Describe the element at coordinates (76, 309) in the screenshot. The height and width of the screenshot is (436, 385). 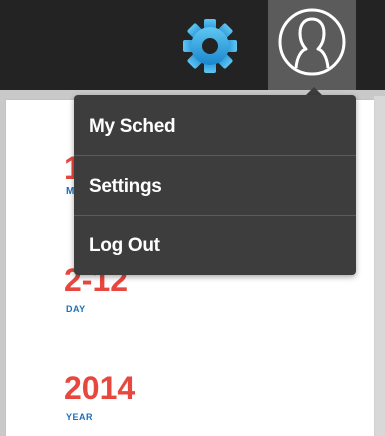
I see `day-label: DAY` at that location.